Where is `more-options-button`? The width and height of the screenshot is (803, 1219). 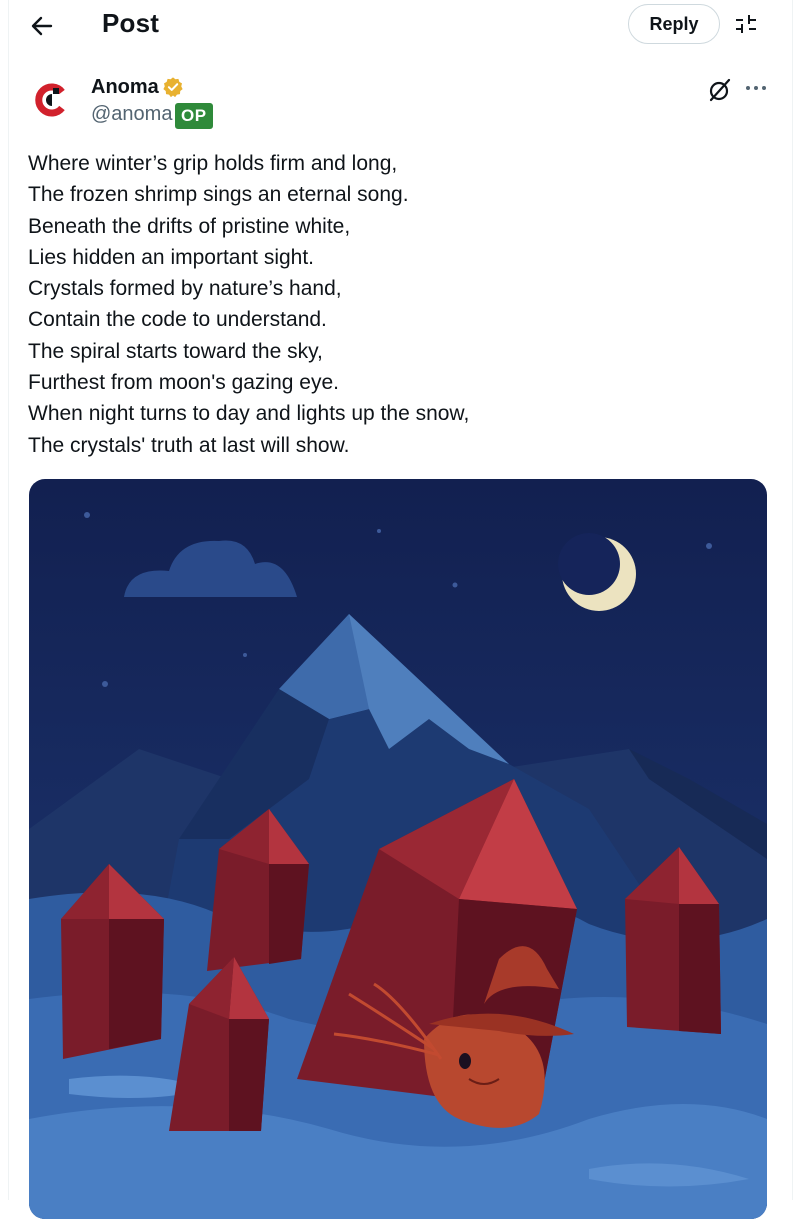
more-options-button is located at coordinates (756, 88).